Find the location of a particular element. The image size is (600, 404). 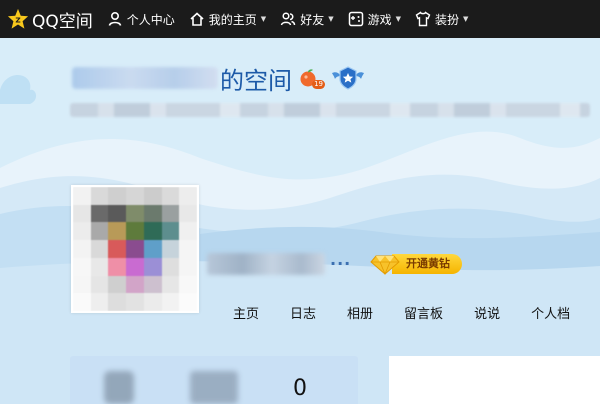

open-yellow-diamond-button: 开通黄钻 is located at coordinates (416, 264).